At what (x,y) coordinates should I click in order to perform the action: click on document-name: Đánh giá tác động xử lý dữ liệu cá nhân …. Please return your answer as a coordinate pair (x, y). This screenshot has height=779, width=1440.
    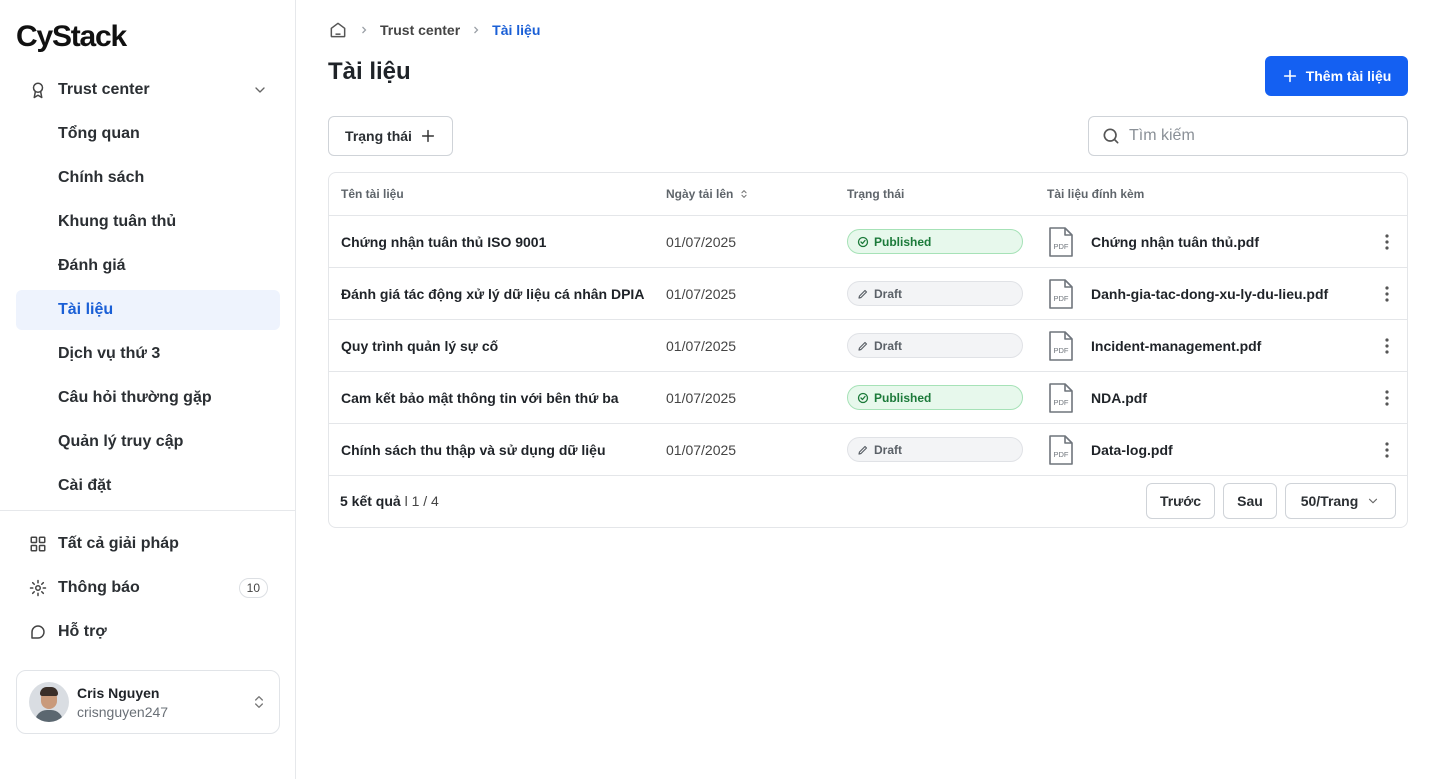
    Looking at the image, I should click on (497, 294).